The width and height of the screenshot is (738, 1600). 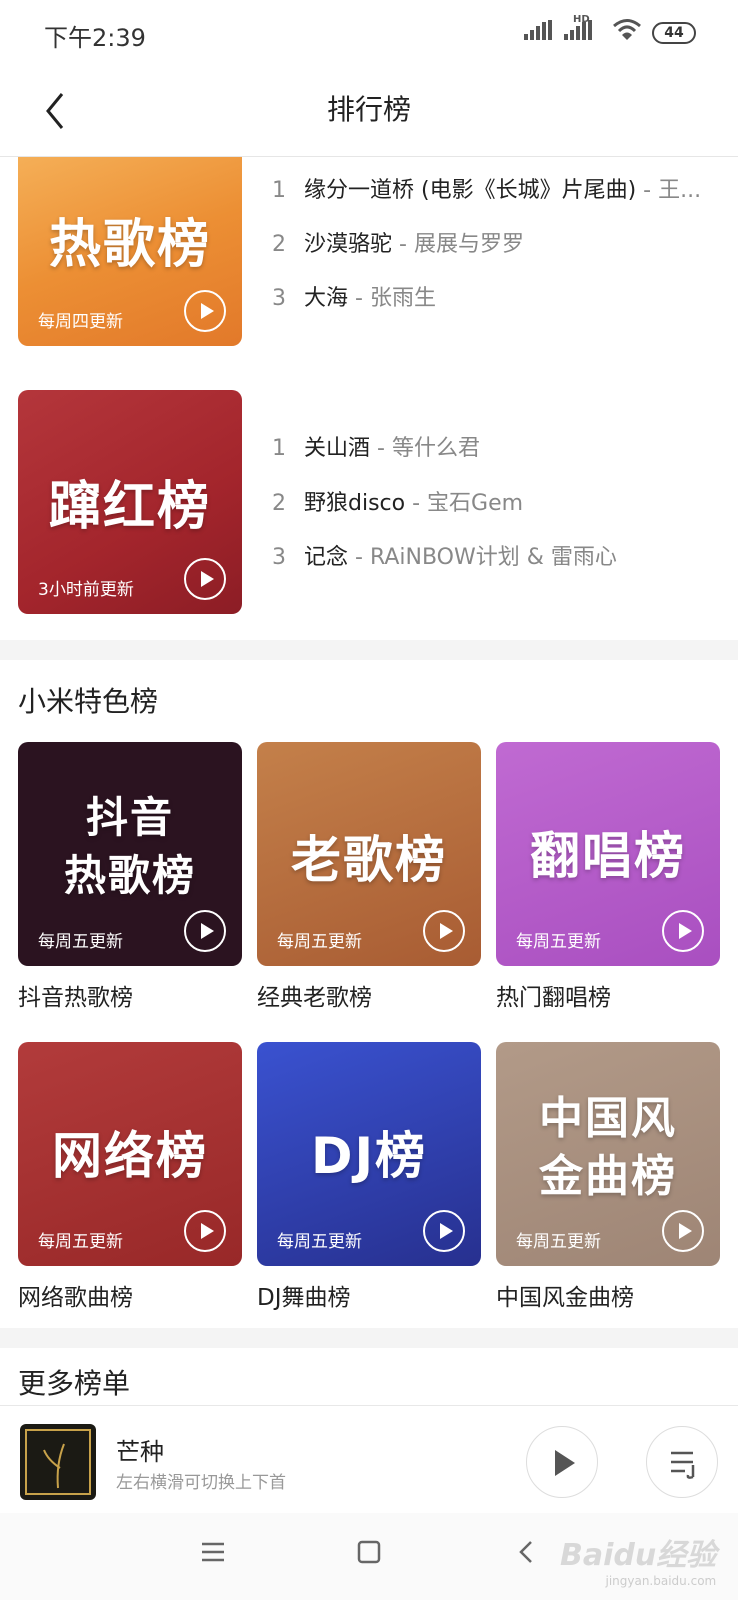 What do you see at coordinates (425, 448) in the screenshot?
I see `song-artist: - 等什么君` at bounding box center [425, 448].